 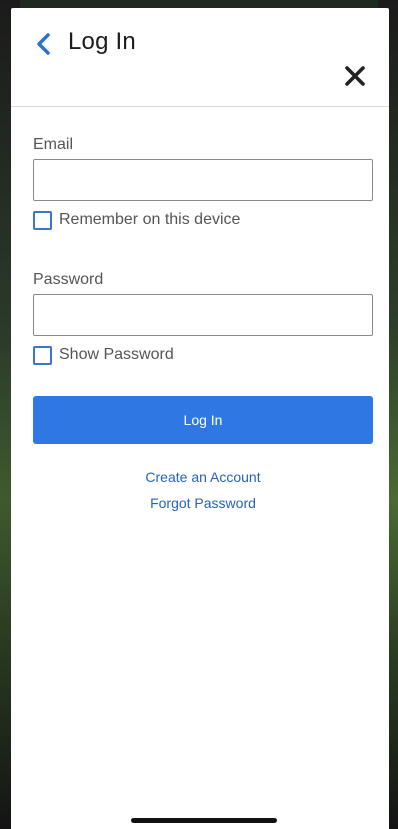 What do you see at coordinates (42, 220) in the screenshot?
I see `remember-checkbox` at bounding box center [42, 220].